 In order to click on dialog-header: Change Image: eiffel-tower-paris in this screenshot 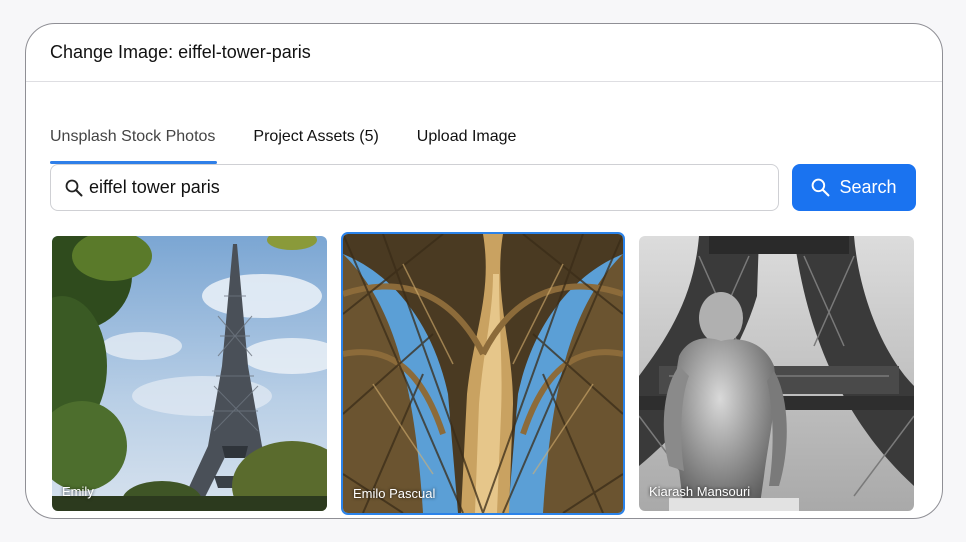, I will do `click(484, 53)`.